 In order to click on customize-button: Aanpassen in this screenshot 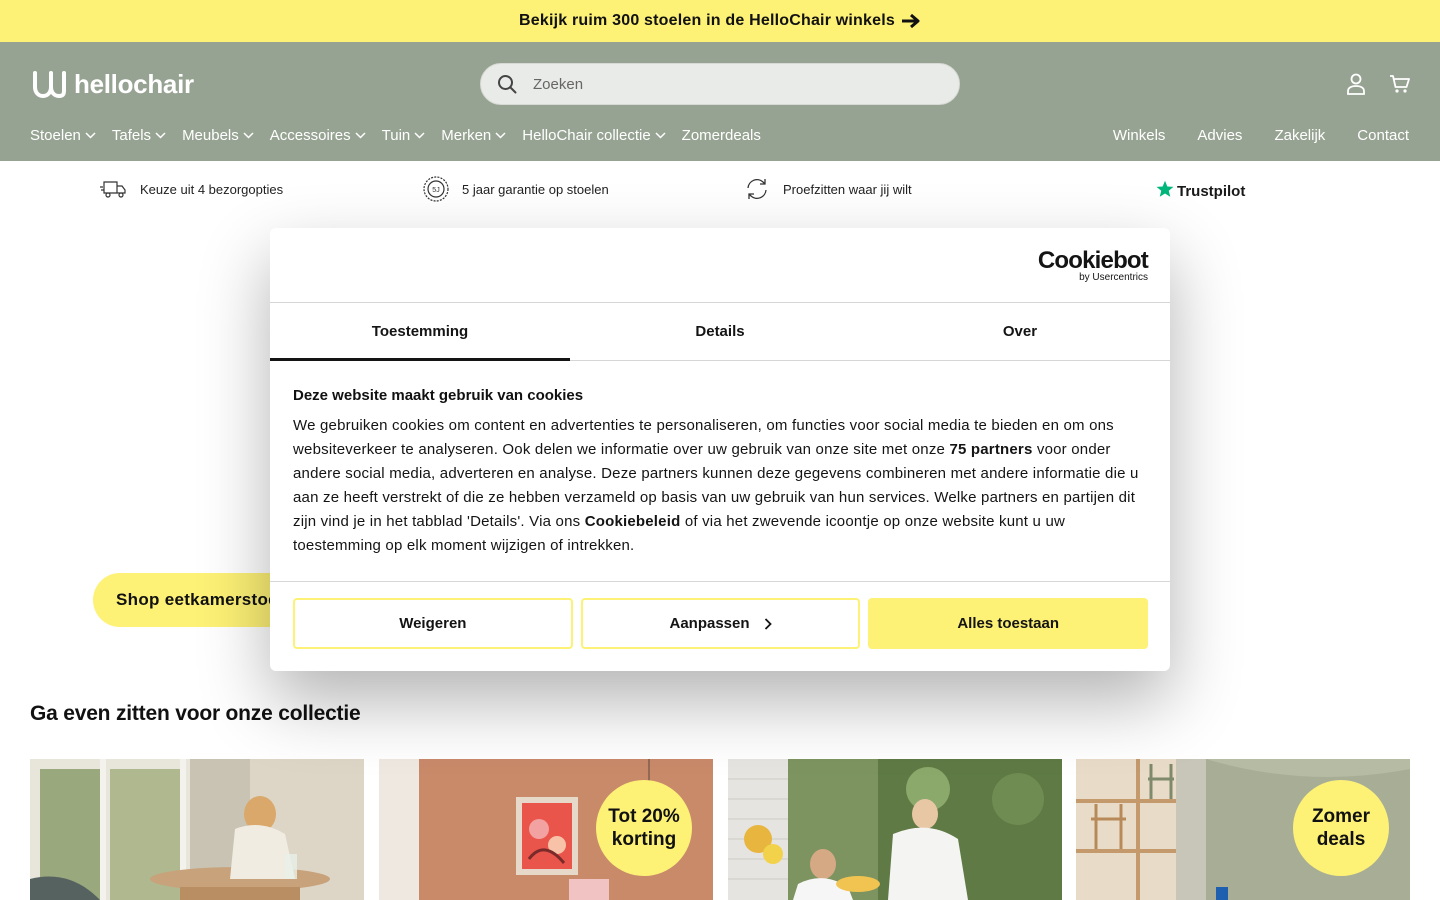, I will do `click(720, 623)`.